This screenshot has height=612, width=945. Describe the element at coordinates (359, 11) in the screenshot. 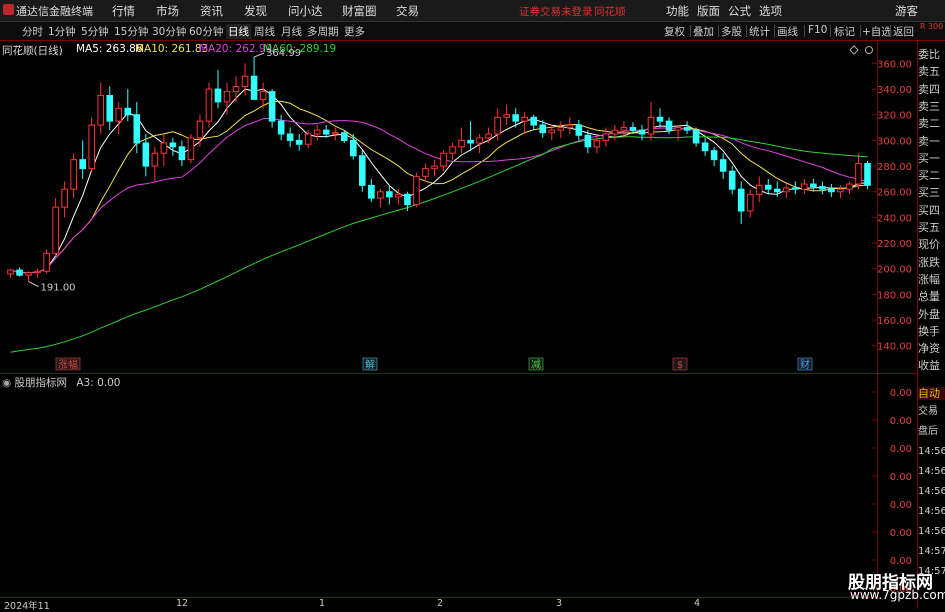

I see `menu-caifuquan: 财富圈` at that location.